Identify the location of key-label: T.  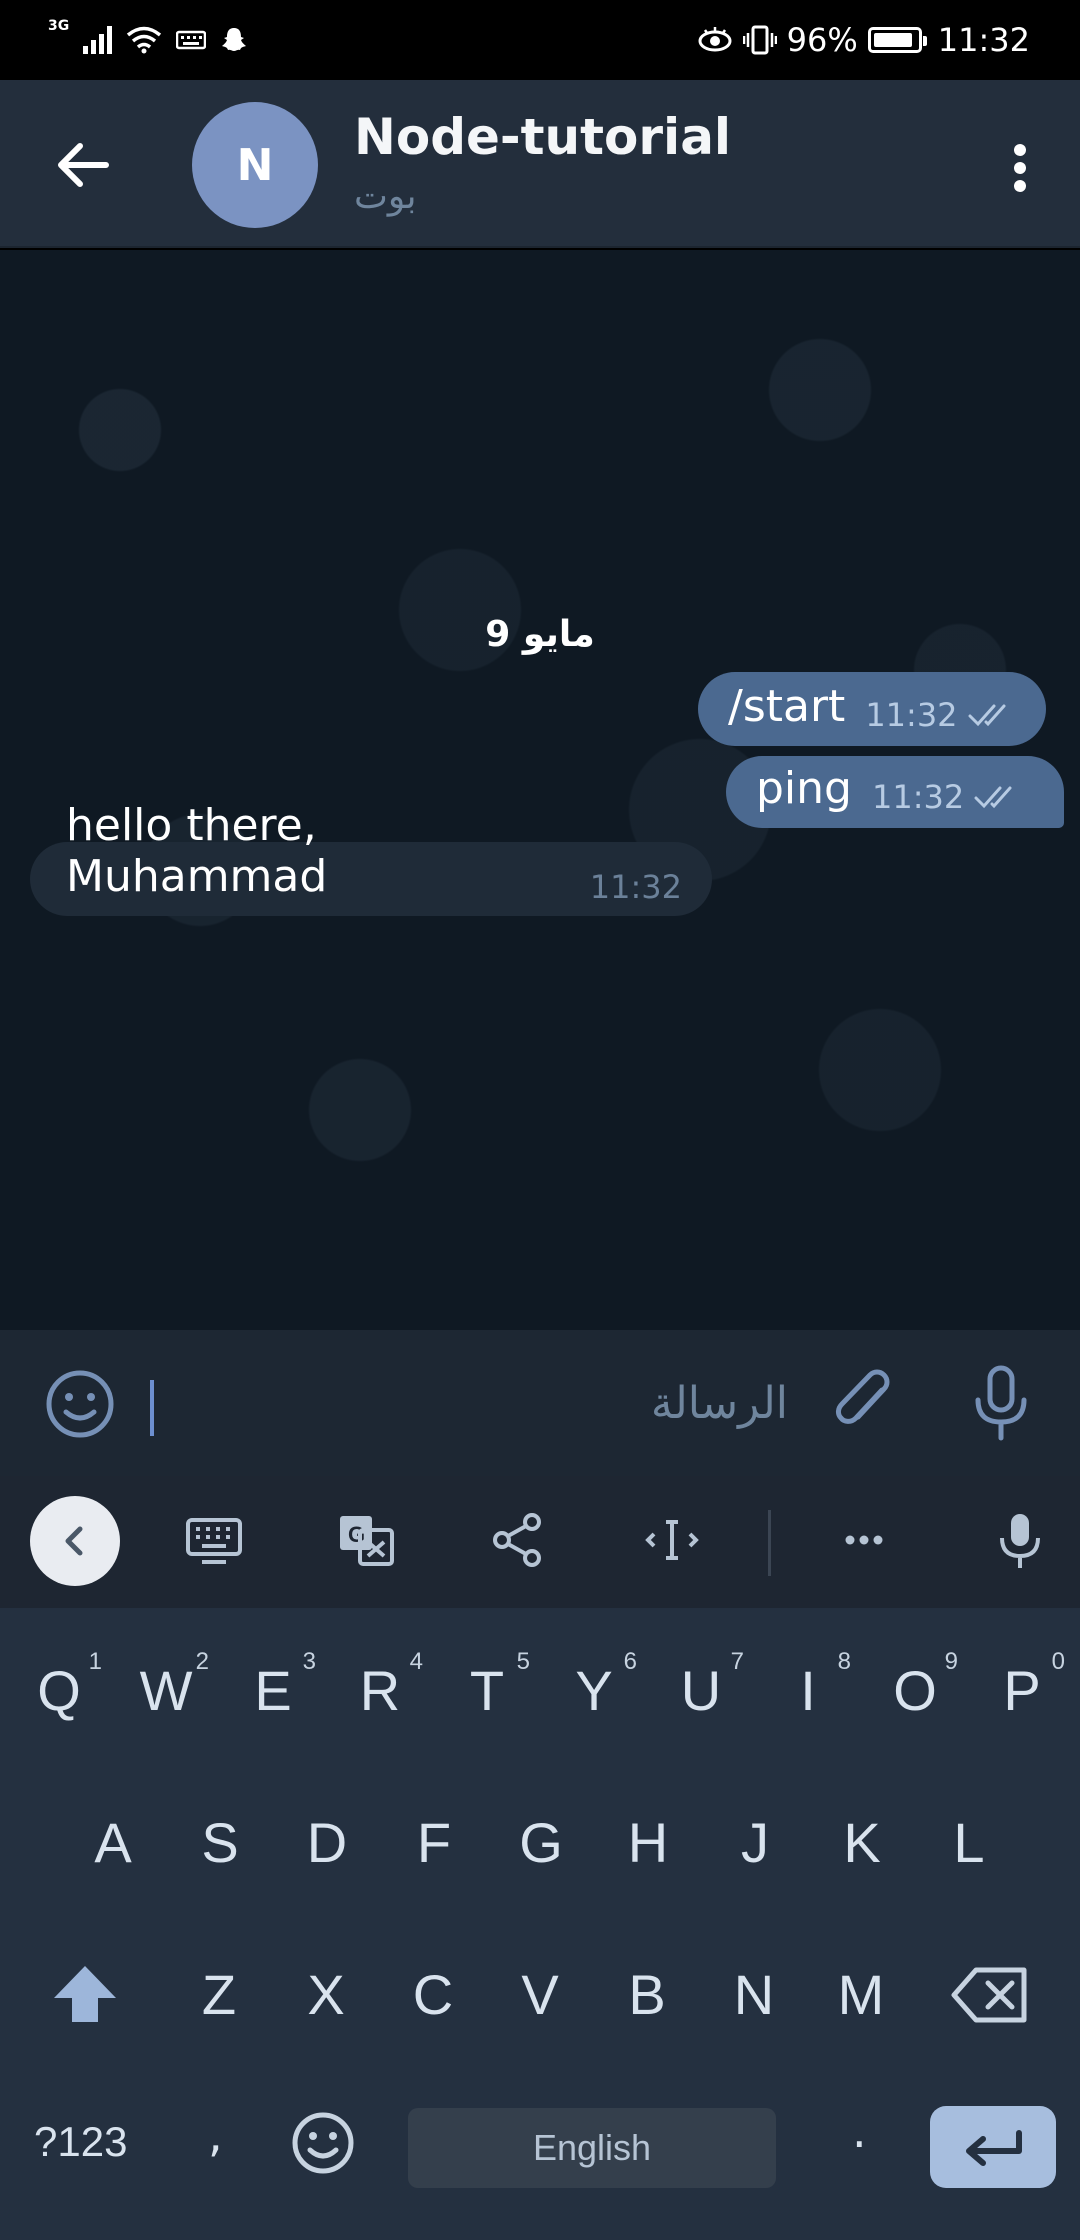
(487, 1690).